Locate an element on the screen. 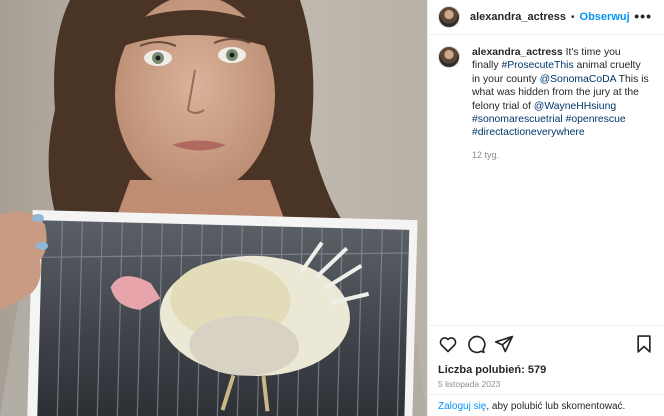 The image size is (664, 416). avatar is located at coordinates (449, 17).